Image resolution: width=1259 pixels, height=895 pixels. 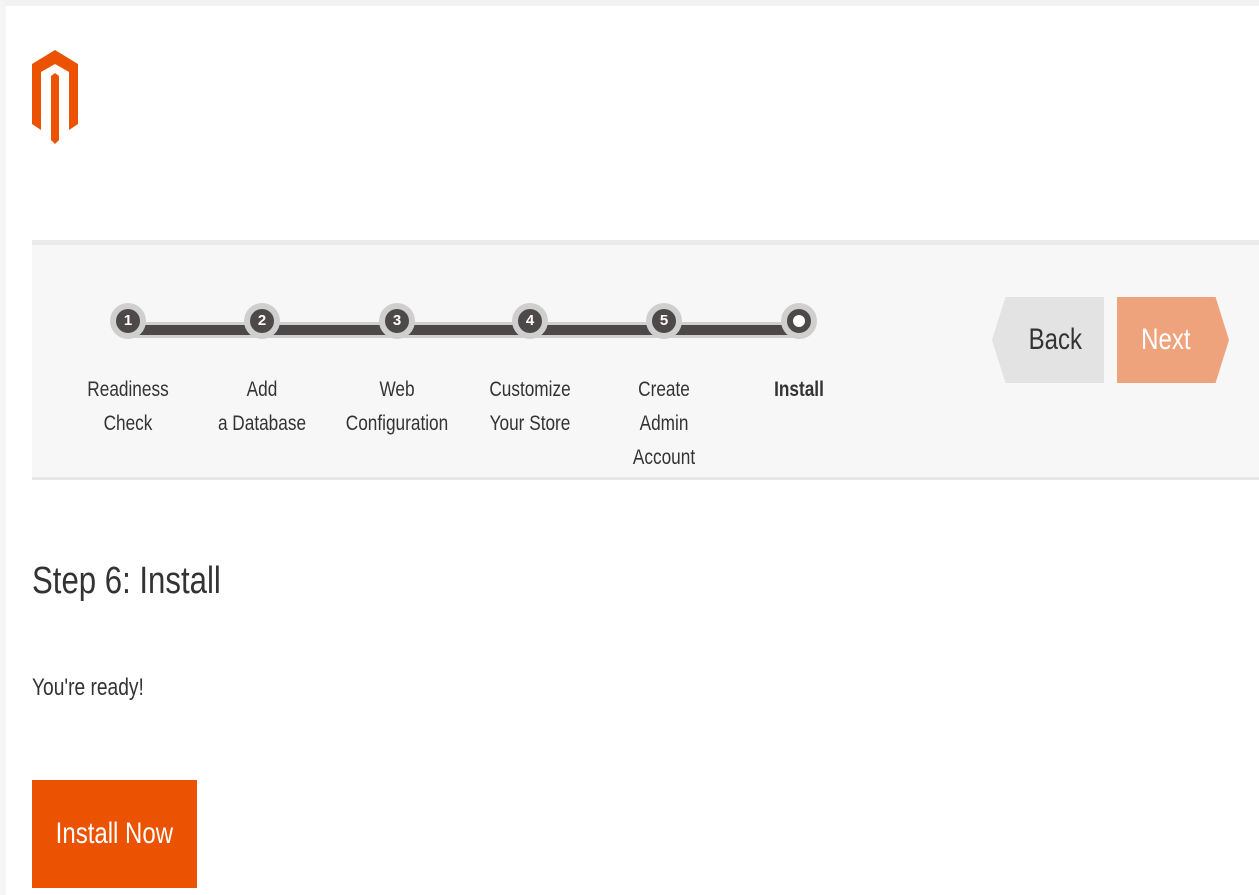 I want to click on step-number, so click(x=799, y=321).